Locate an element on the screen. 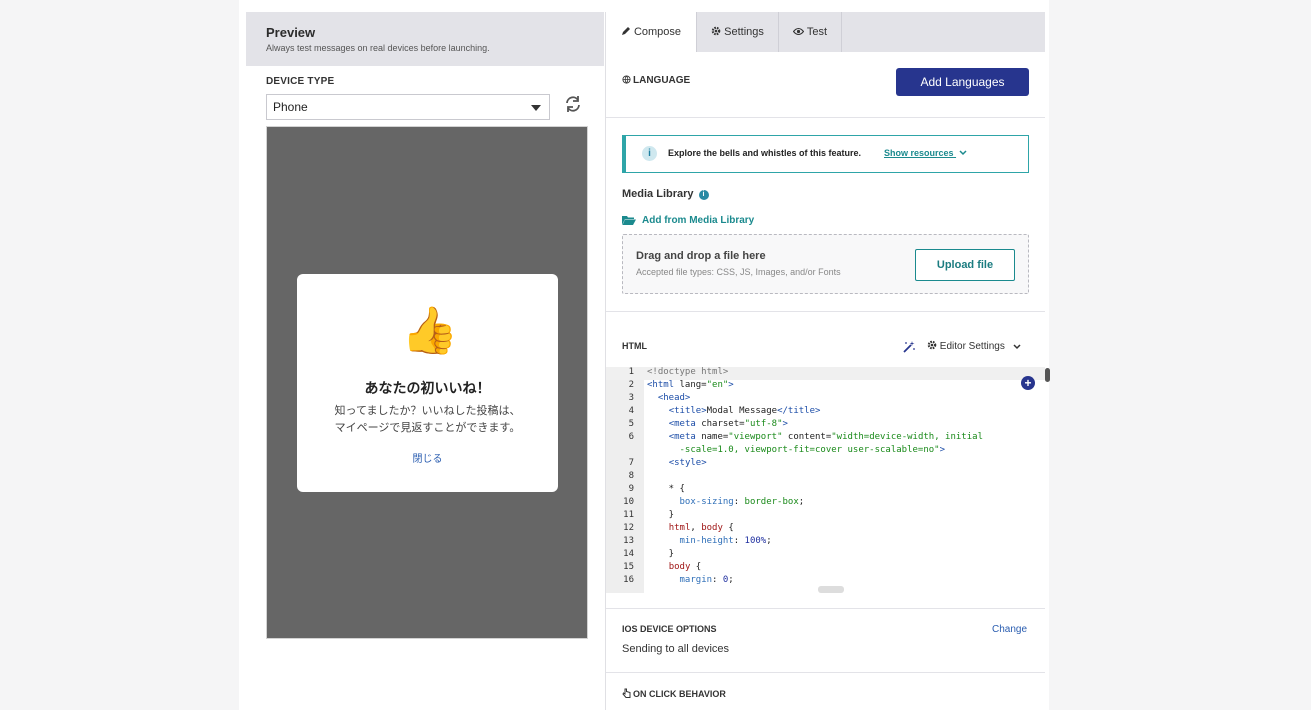  language-section: LANGUAGE Add Languages is located at coordinates (825, 85).